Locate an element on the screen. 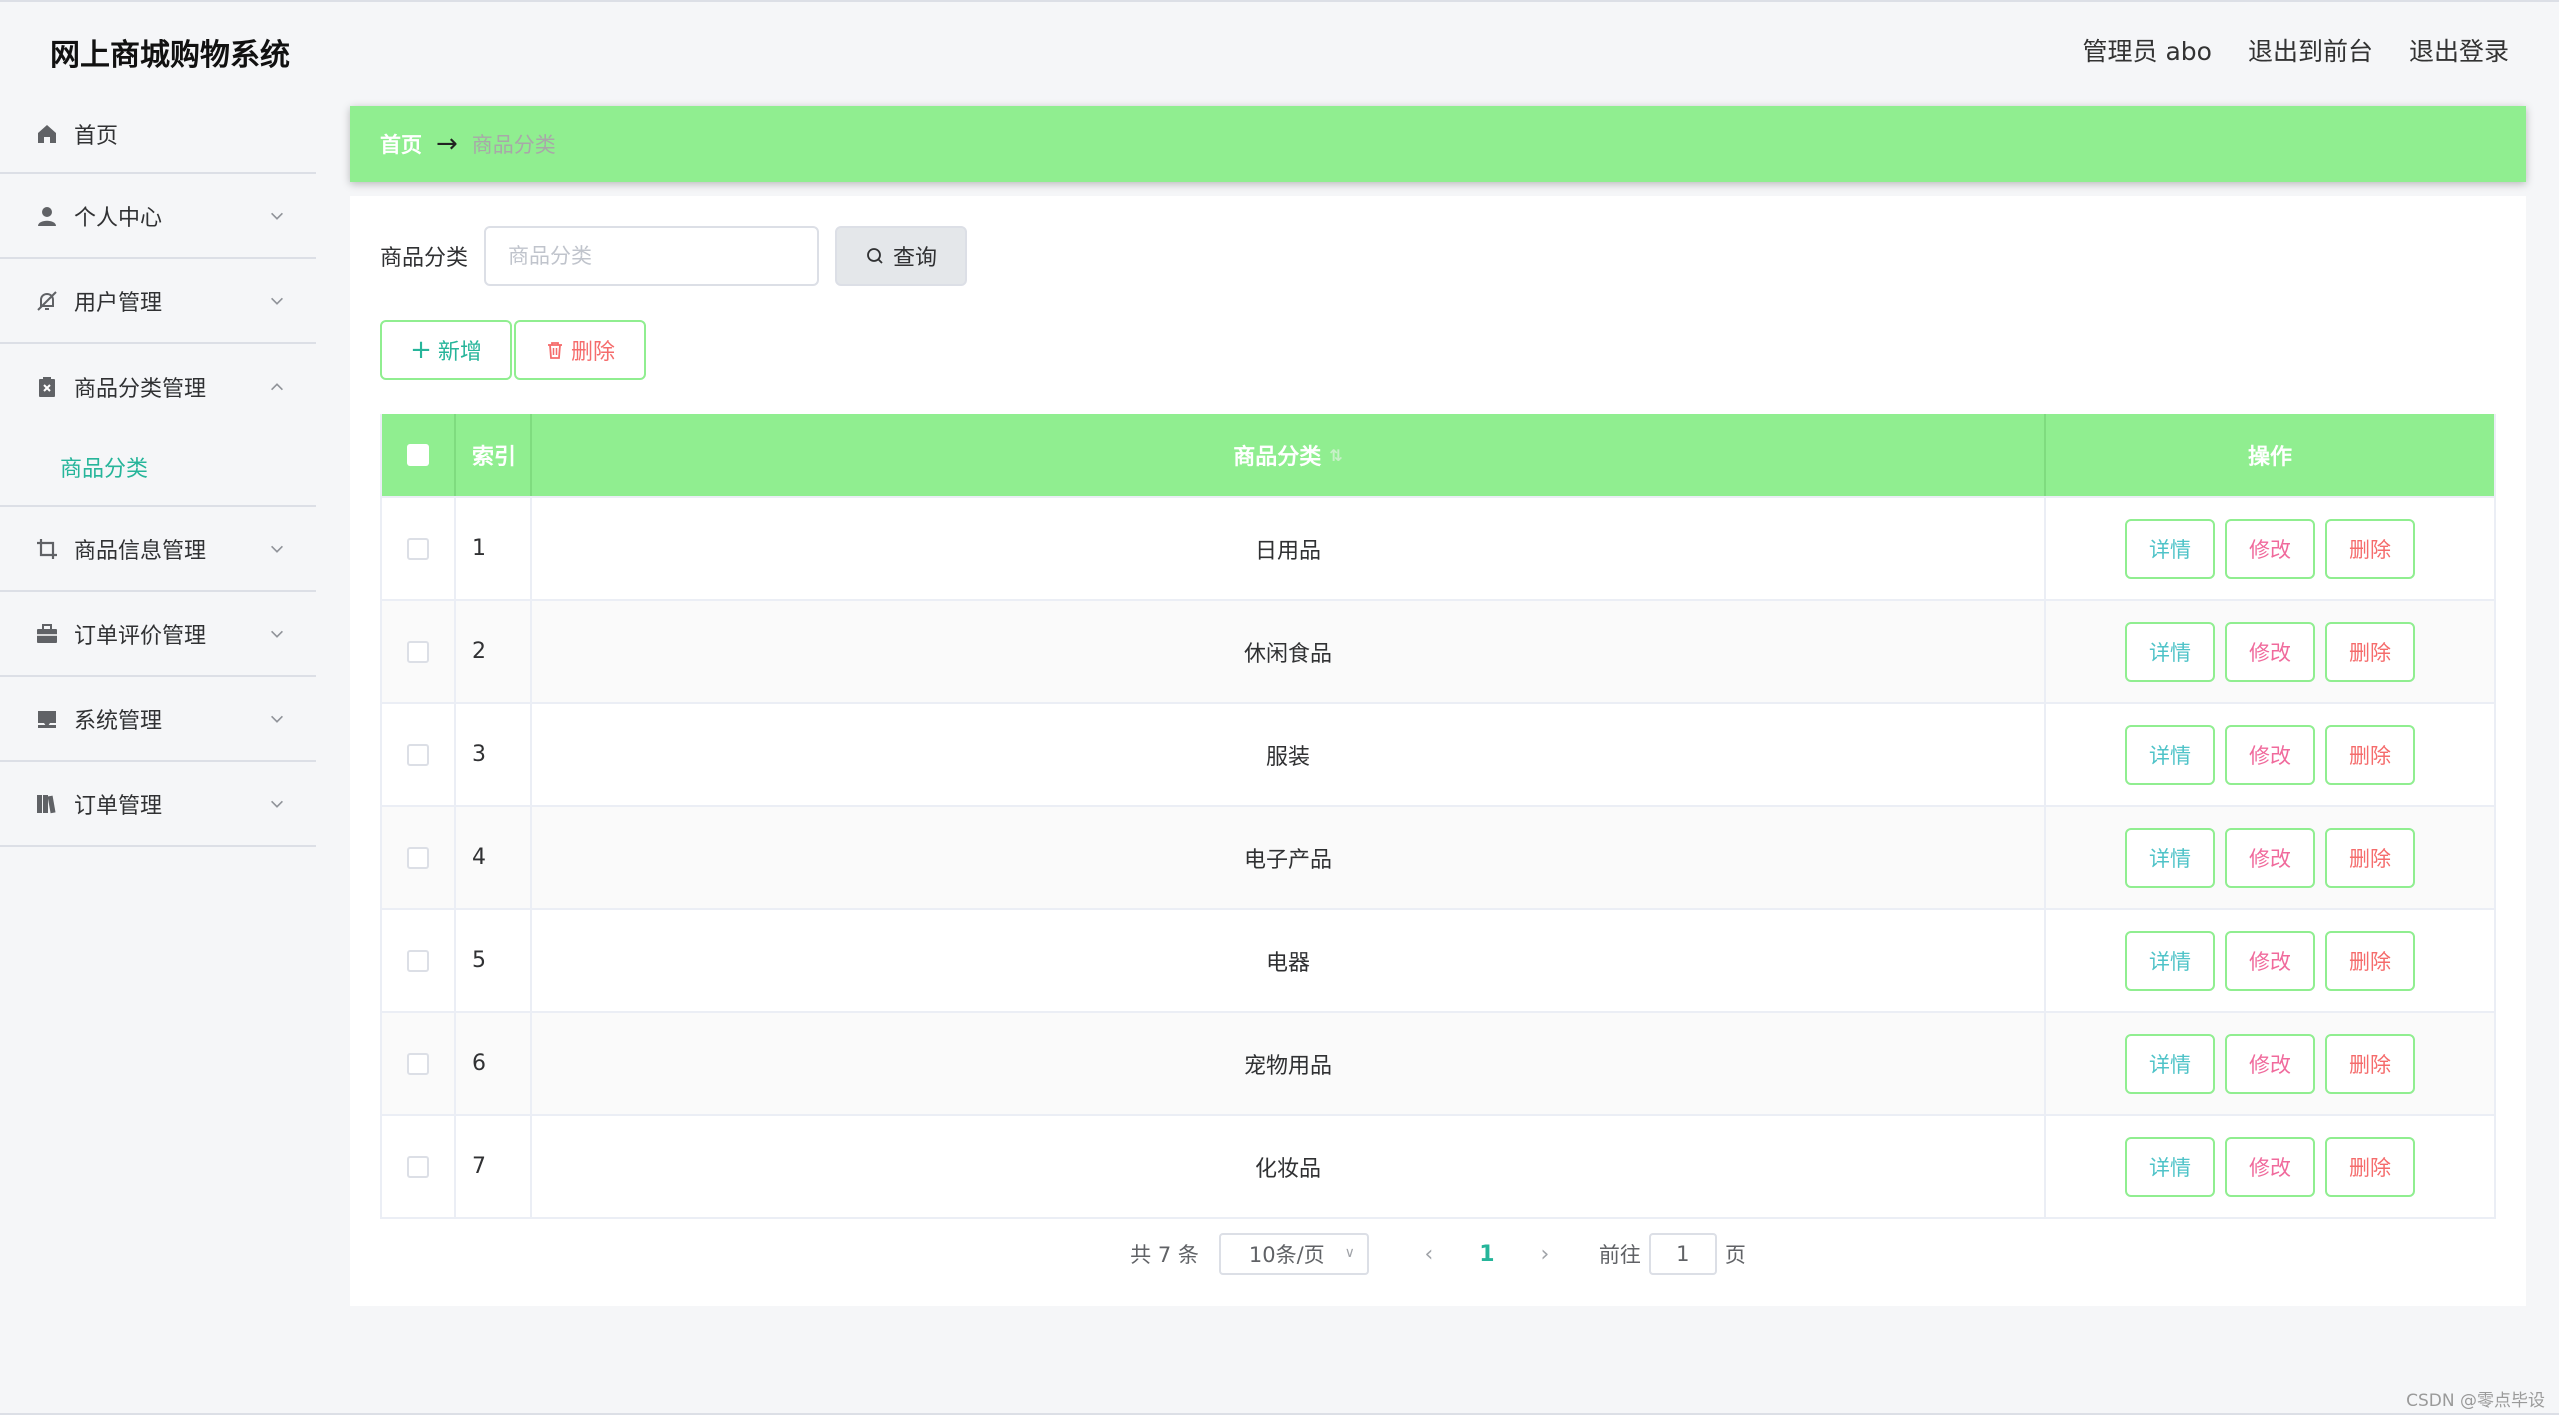 This screenshot has height=1415, width=2559. logout-link: 退出登录 is located at coordinates (2459, 50).